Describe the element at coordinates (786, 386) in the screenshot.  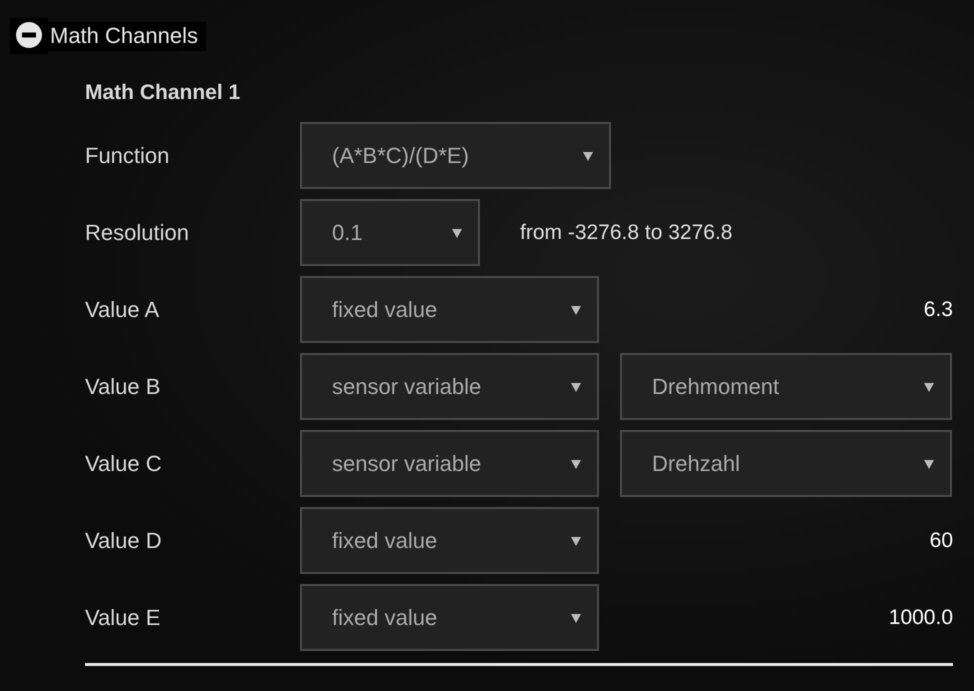
I see `sensor-dropdown: Drehmoment` at that location.